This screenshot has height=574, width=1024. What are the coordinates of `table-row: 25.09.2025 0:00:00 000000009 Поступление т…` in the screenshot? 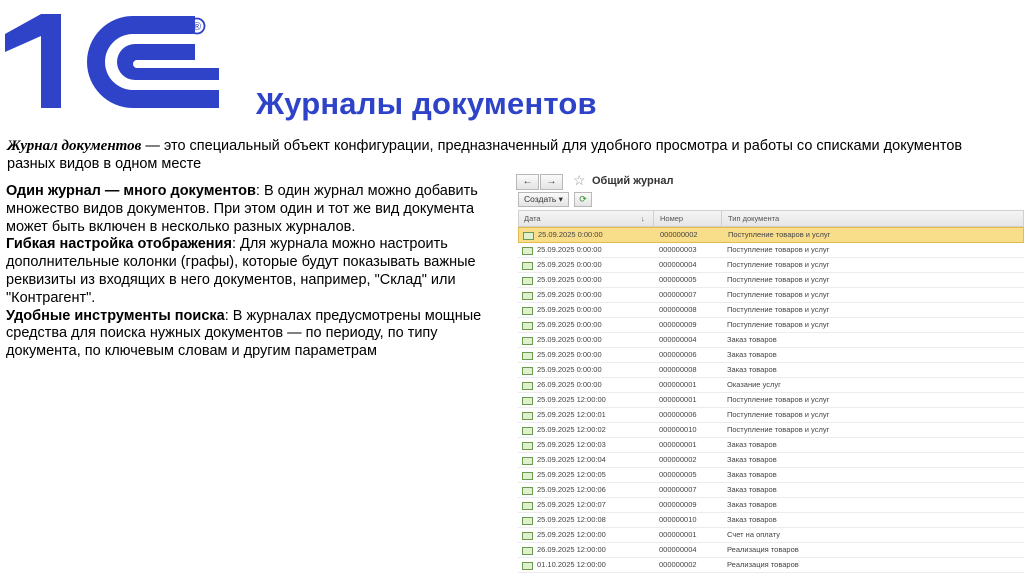 It's located at (771, 325).